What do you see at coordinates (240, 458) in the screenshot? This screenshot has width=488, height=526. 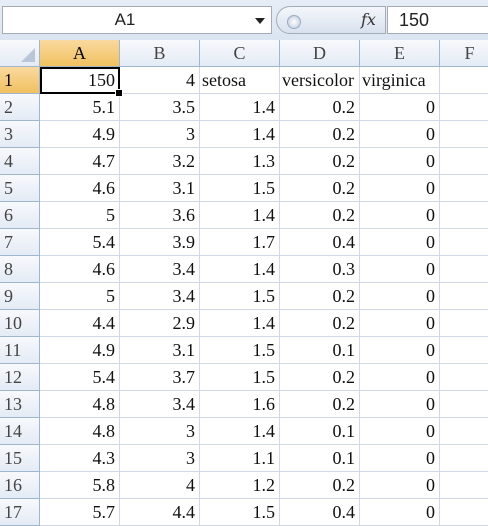 I see `cell-c15: 1.1` at bounding box center [240, 458].